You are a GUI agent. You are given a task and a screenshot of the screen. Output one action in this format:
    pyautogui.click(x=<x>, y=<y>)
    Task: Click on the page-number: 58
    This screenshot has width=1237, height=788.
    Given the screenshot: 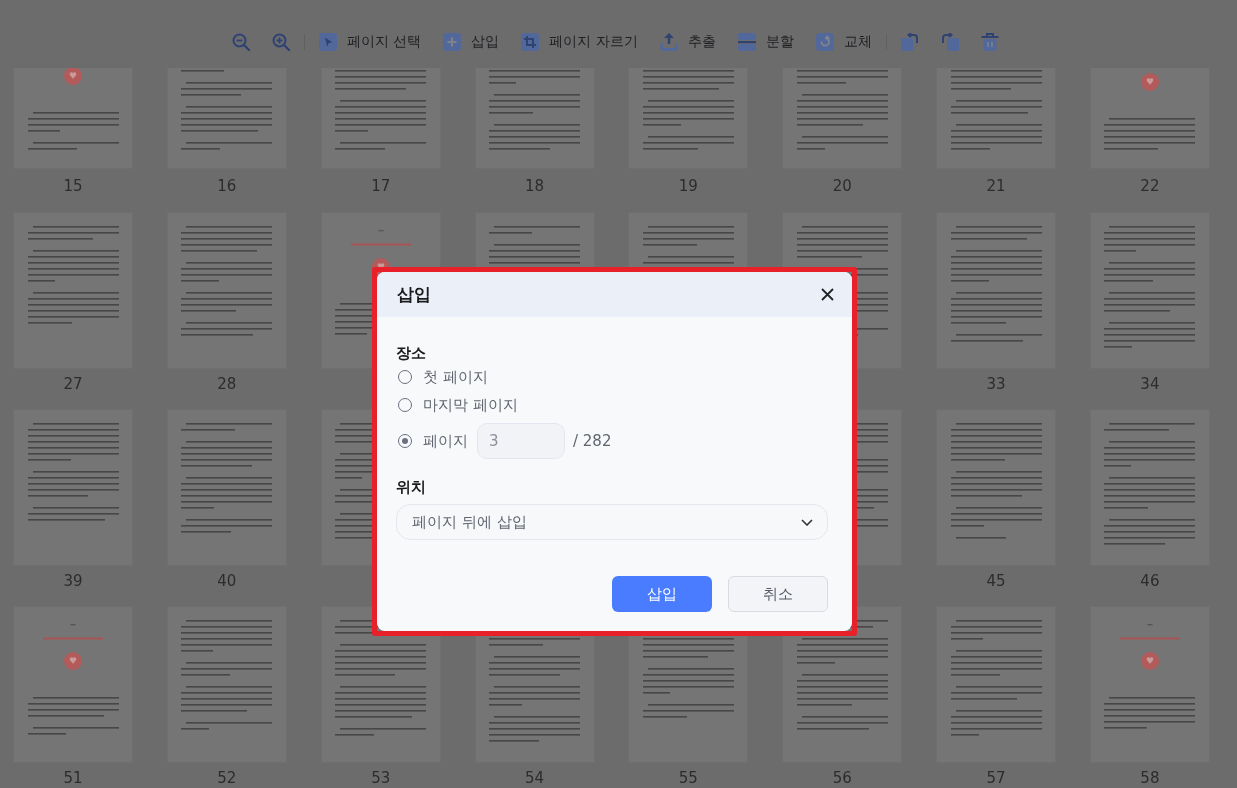 What is the action you would take?
    pyautogui.click(x=1150, y=778)
    